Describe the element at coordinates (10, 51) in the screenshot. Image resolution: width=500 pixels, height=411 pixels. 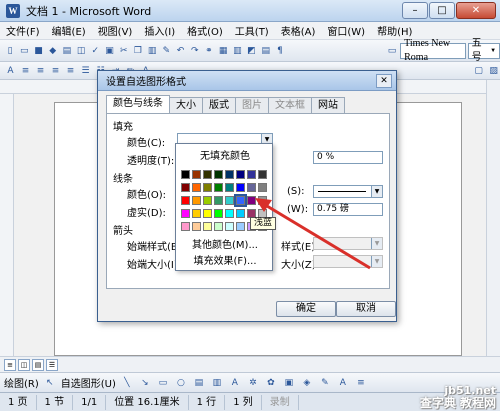
I see `new-doc-icon: ▯` at that location.